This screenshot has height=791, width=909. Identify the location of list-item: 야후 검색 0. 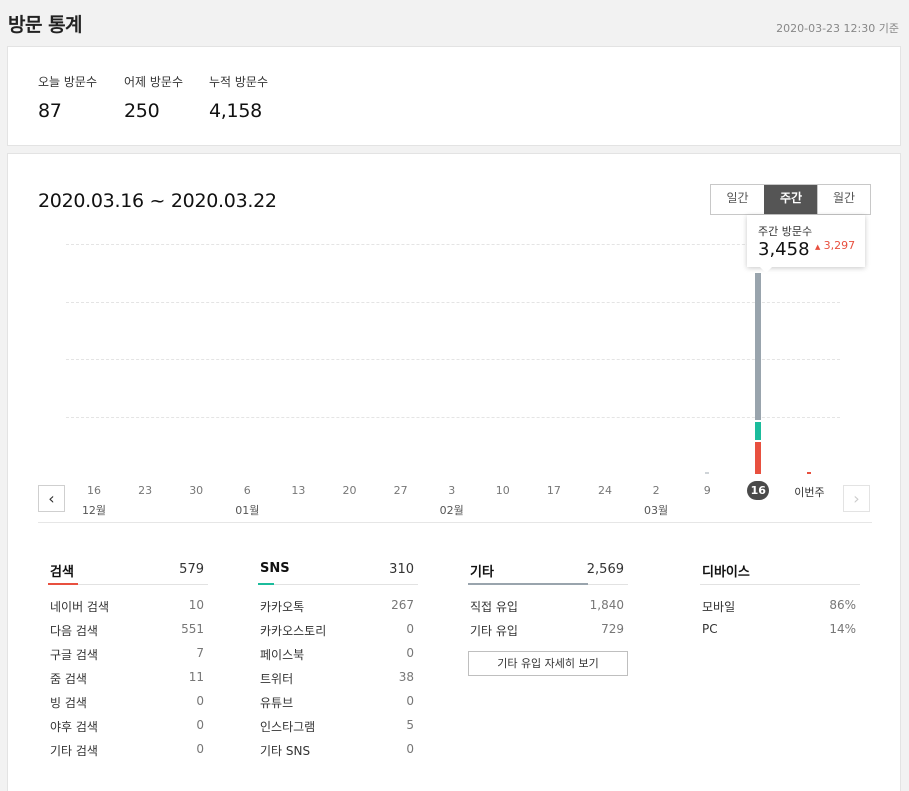
(128, 726).